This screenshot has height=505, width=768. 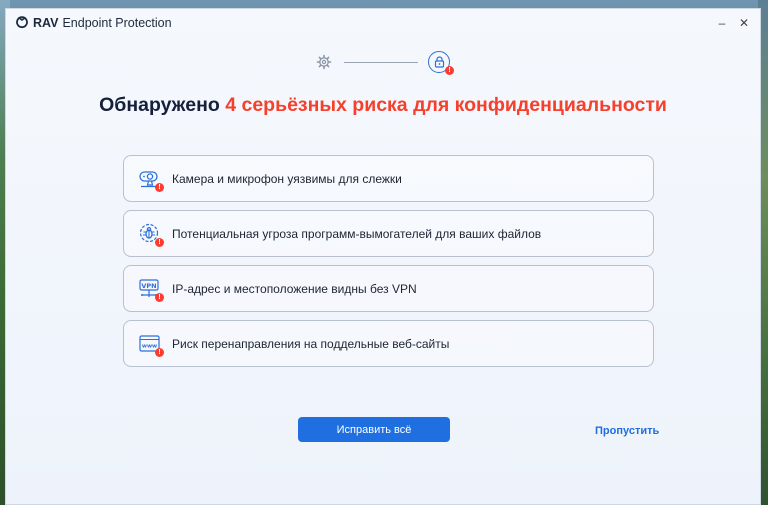 I want to click on webcam-icon: !, so click(x=151, y=179).